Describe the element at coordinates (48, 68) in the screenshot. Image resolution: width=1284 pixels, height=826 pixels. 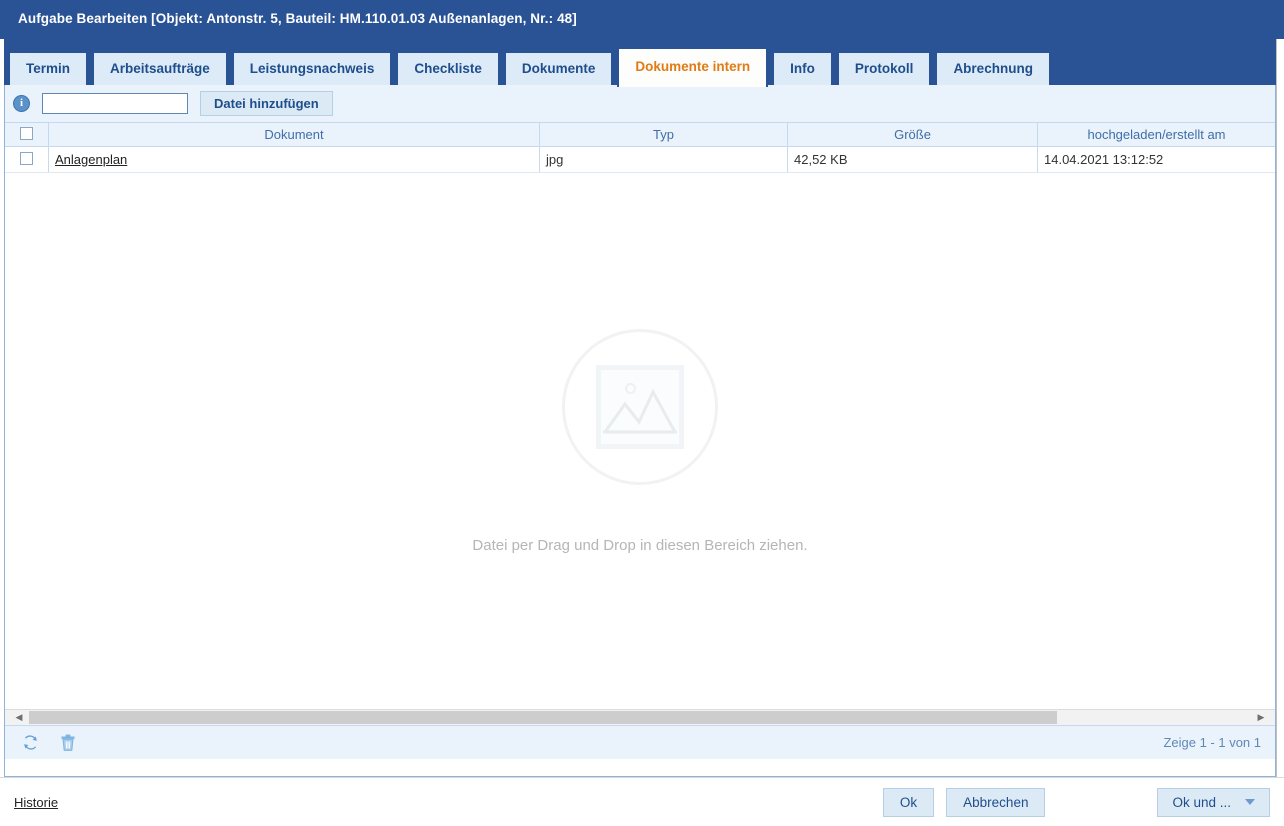
I see `tab-termin: Termin` at that location.